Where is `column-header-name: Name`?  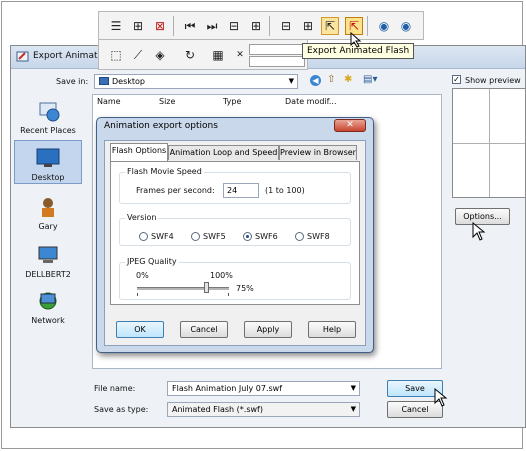 column-header-name: Name is located at coordinates (109, 101).